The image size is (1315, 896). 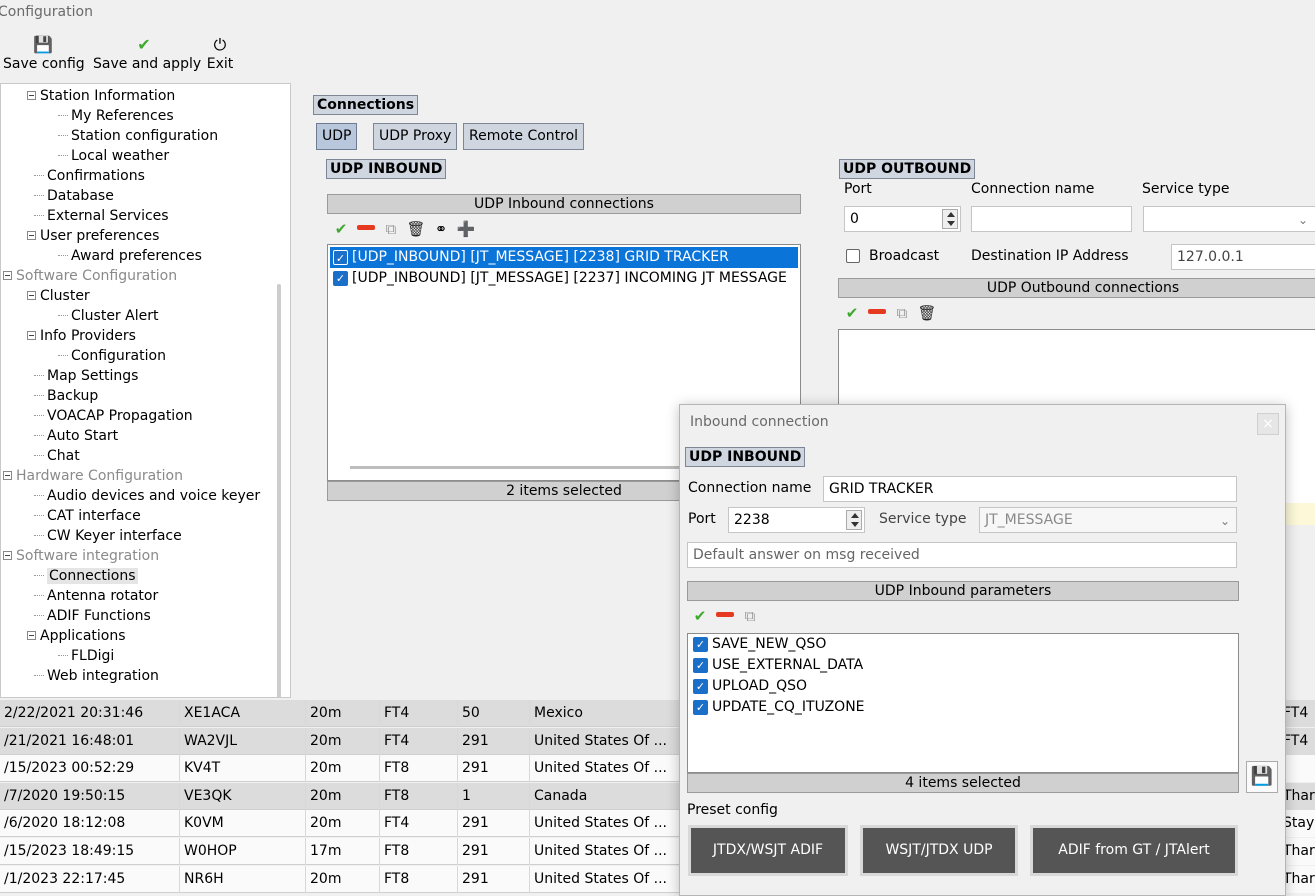 What do you see at coordinates (113, 416) in the screenshot?
I see `tree-item-voacap: VOACAP Propagation` at bounding box center [113, 416].